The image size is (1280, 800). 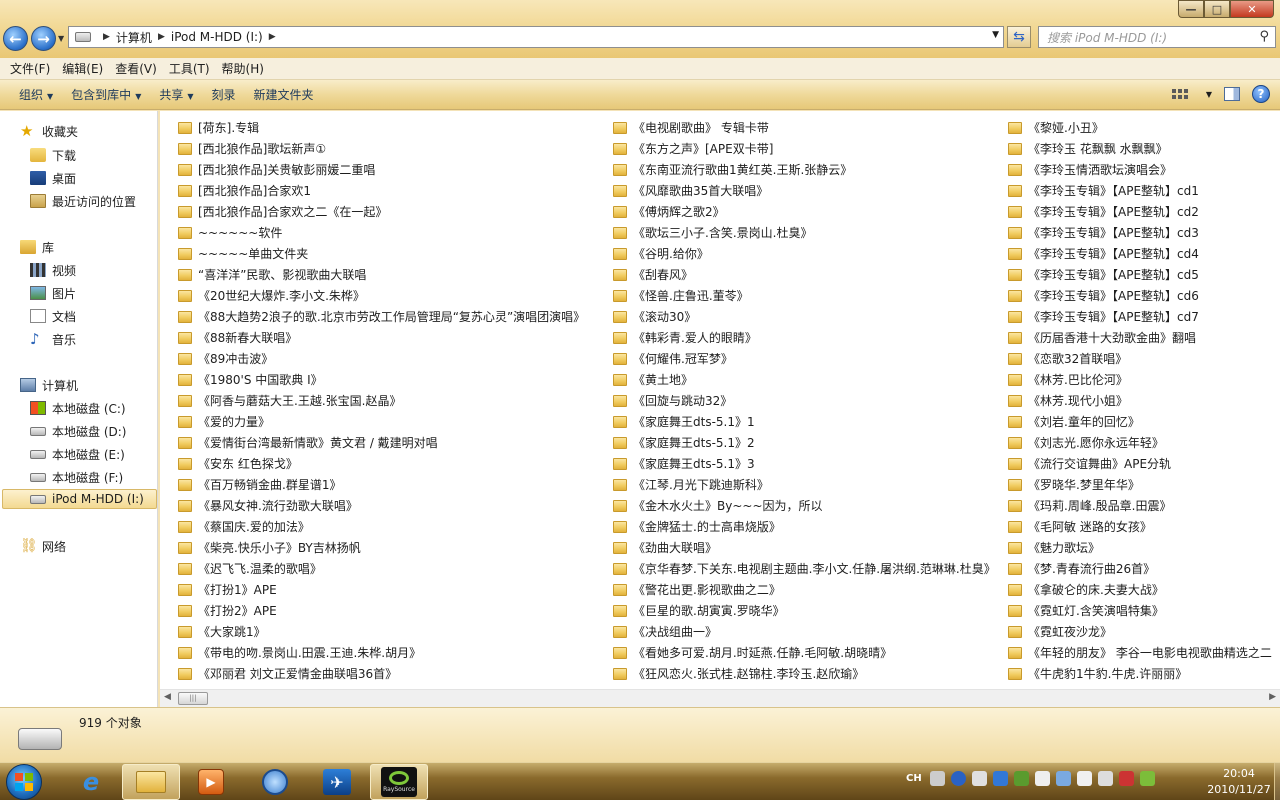 I want to click on folder-item: 《李玲玉专辑》【APE整轨】cd2, so click(x=1144, y=211).